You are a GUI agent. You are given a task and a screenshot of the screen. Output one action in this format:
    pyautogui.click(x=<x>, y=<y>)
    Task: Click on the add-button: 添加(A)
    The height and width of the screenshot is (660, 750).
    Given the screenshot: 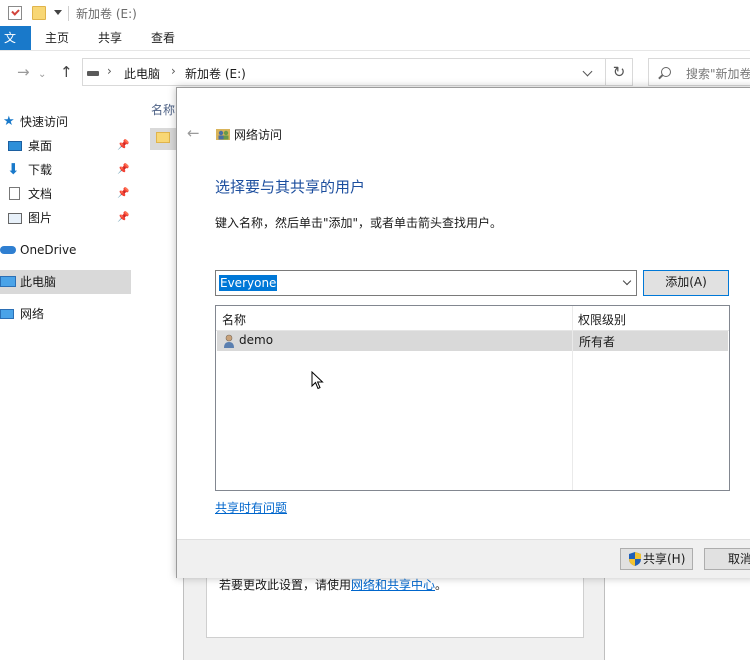 What is the action you would take?
    pyautogui.click(x=686, y=283)
    